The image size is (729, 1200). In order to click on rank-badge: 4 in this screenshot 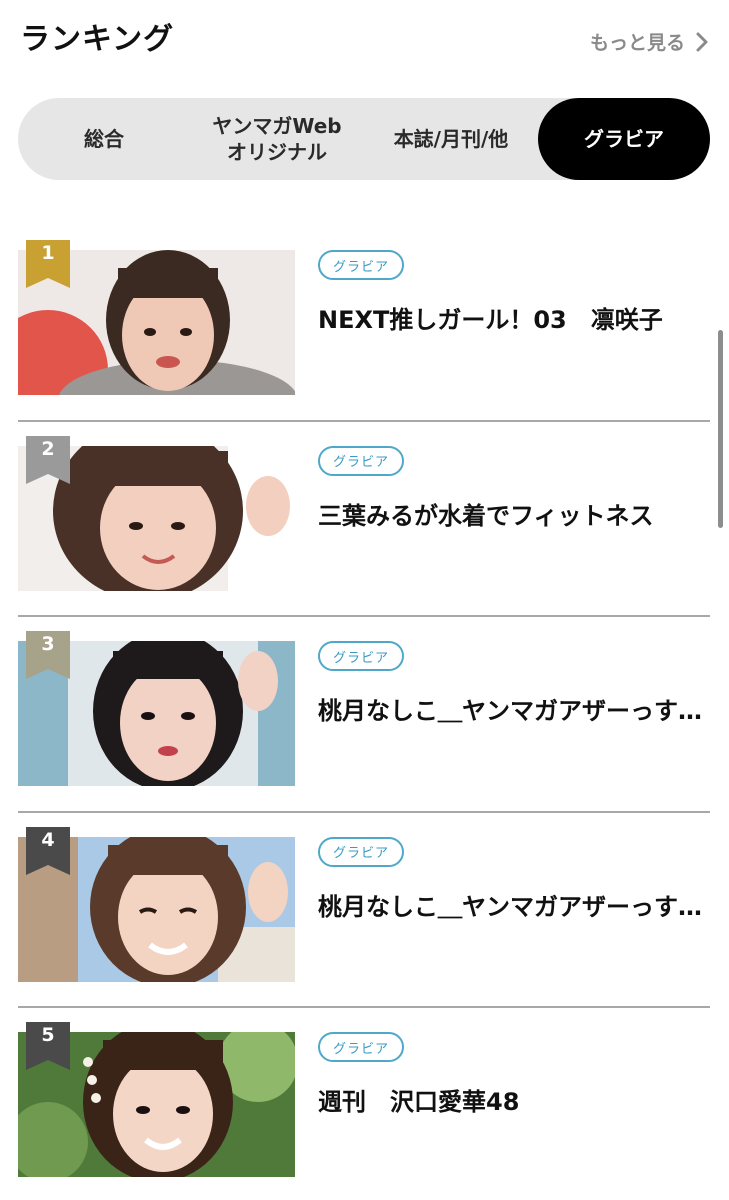, I will do `click(48, 850)`.